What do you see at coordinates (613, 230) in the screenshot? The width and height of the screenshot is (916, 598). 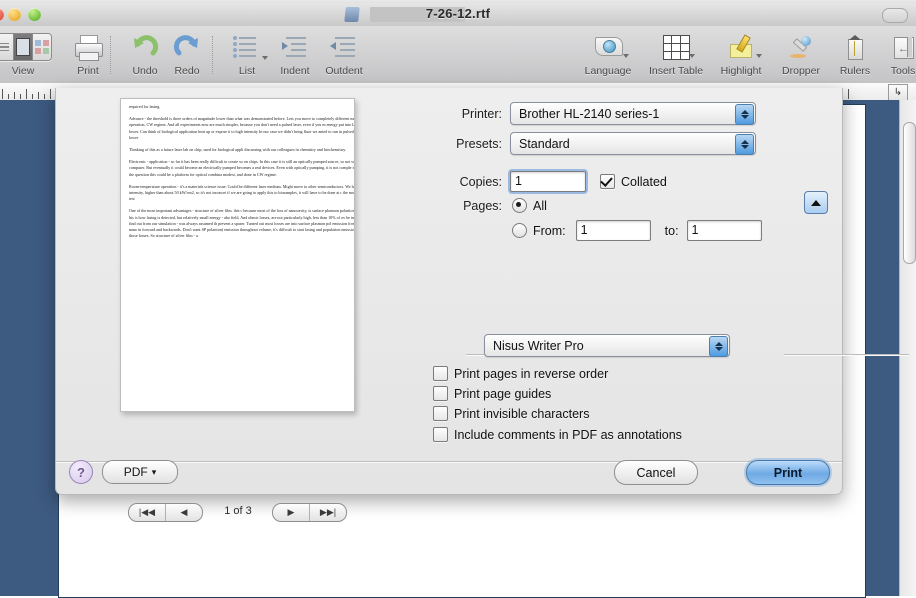 I see `pages-from-input: 1` at bounding box center [613, 230].